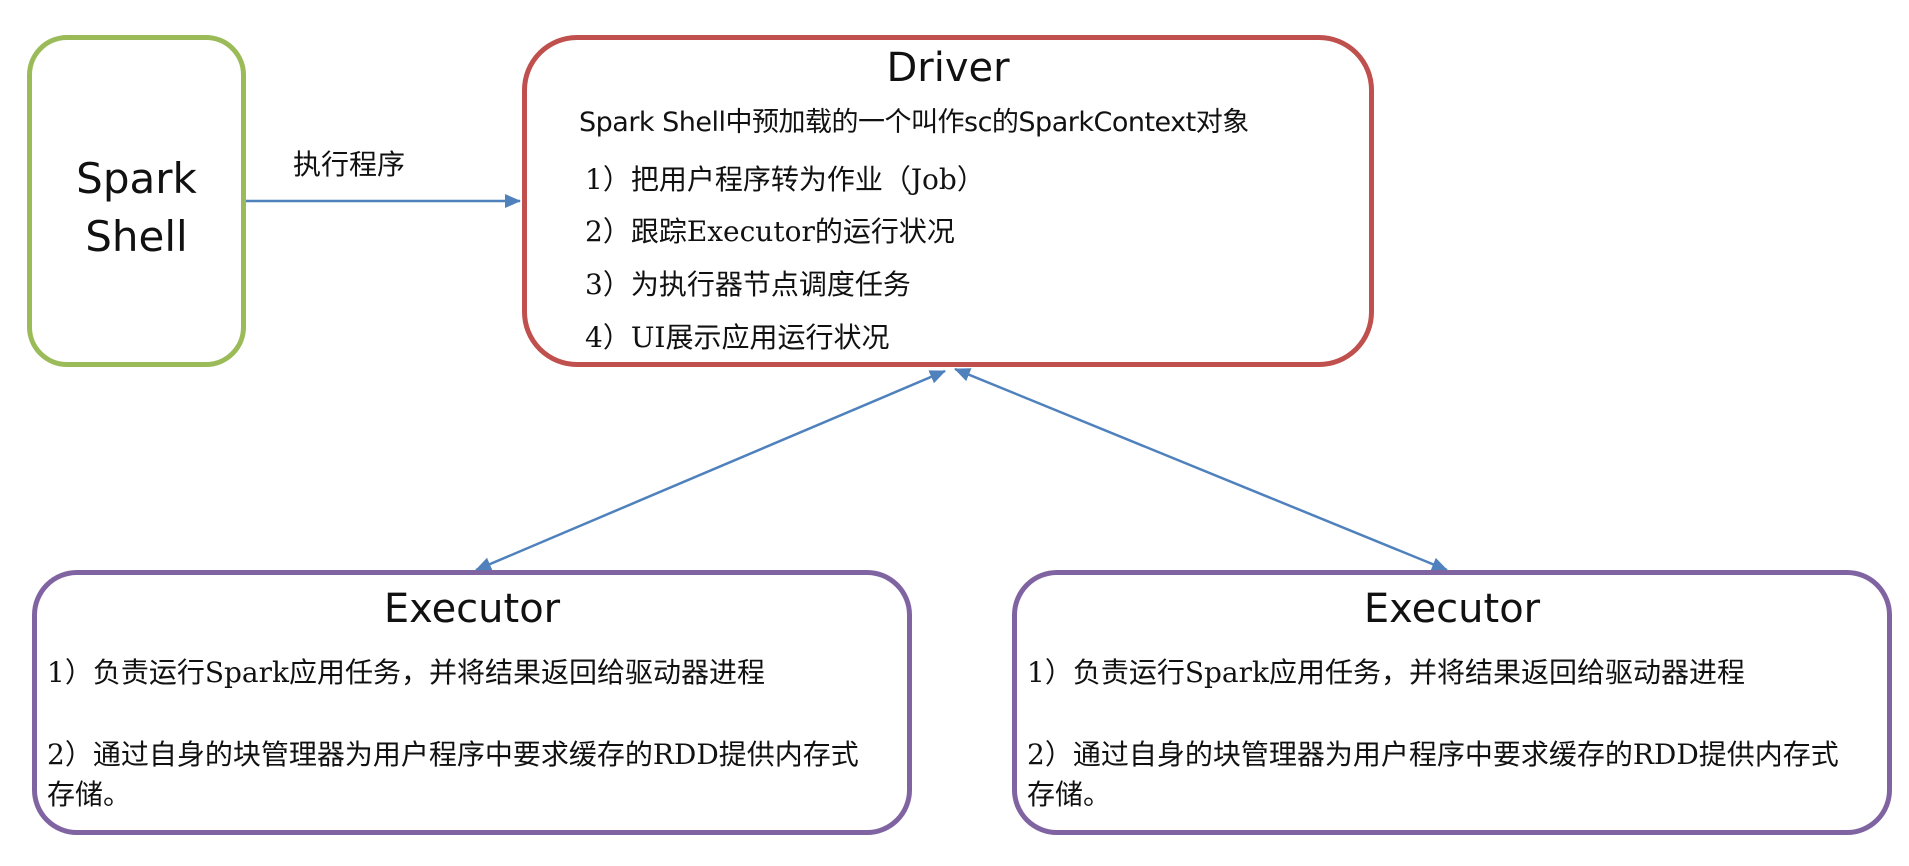  I want to click on spark-shell-node: Spark Shell, so click(136, 201).